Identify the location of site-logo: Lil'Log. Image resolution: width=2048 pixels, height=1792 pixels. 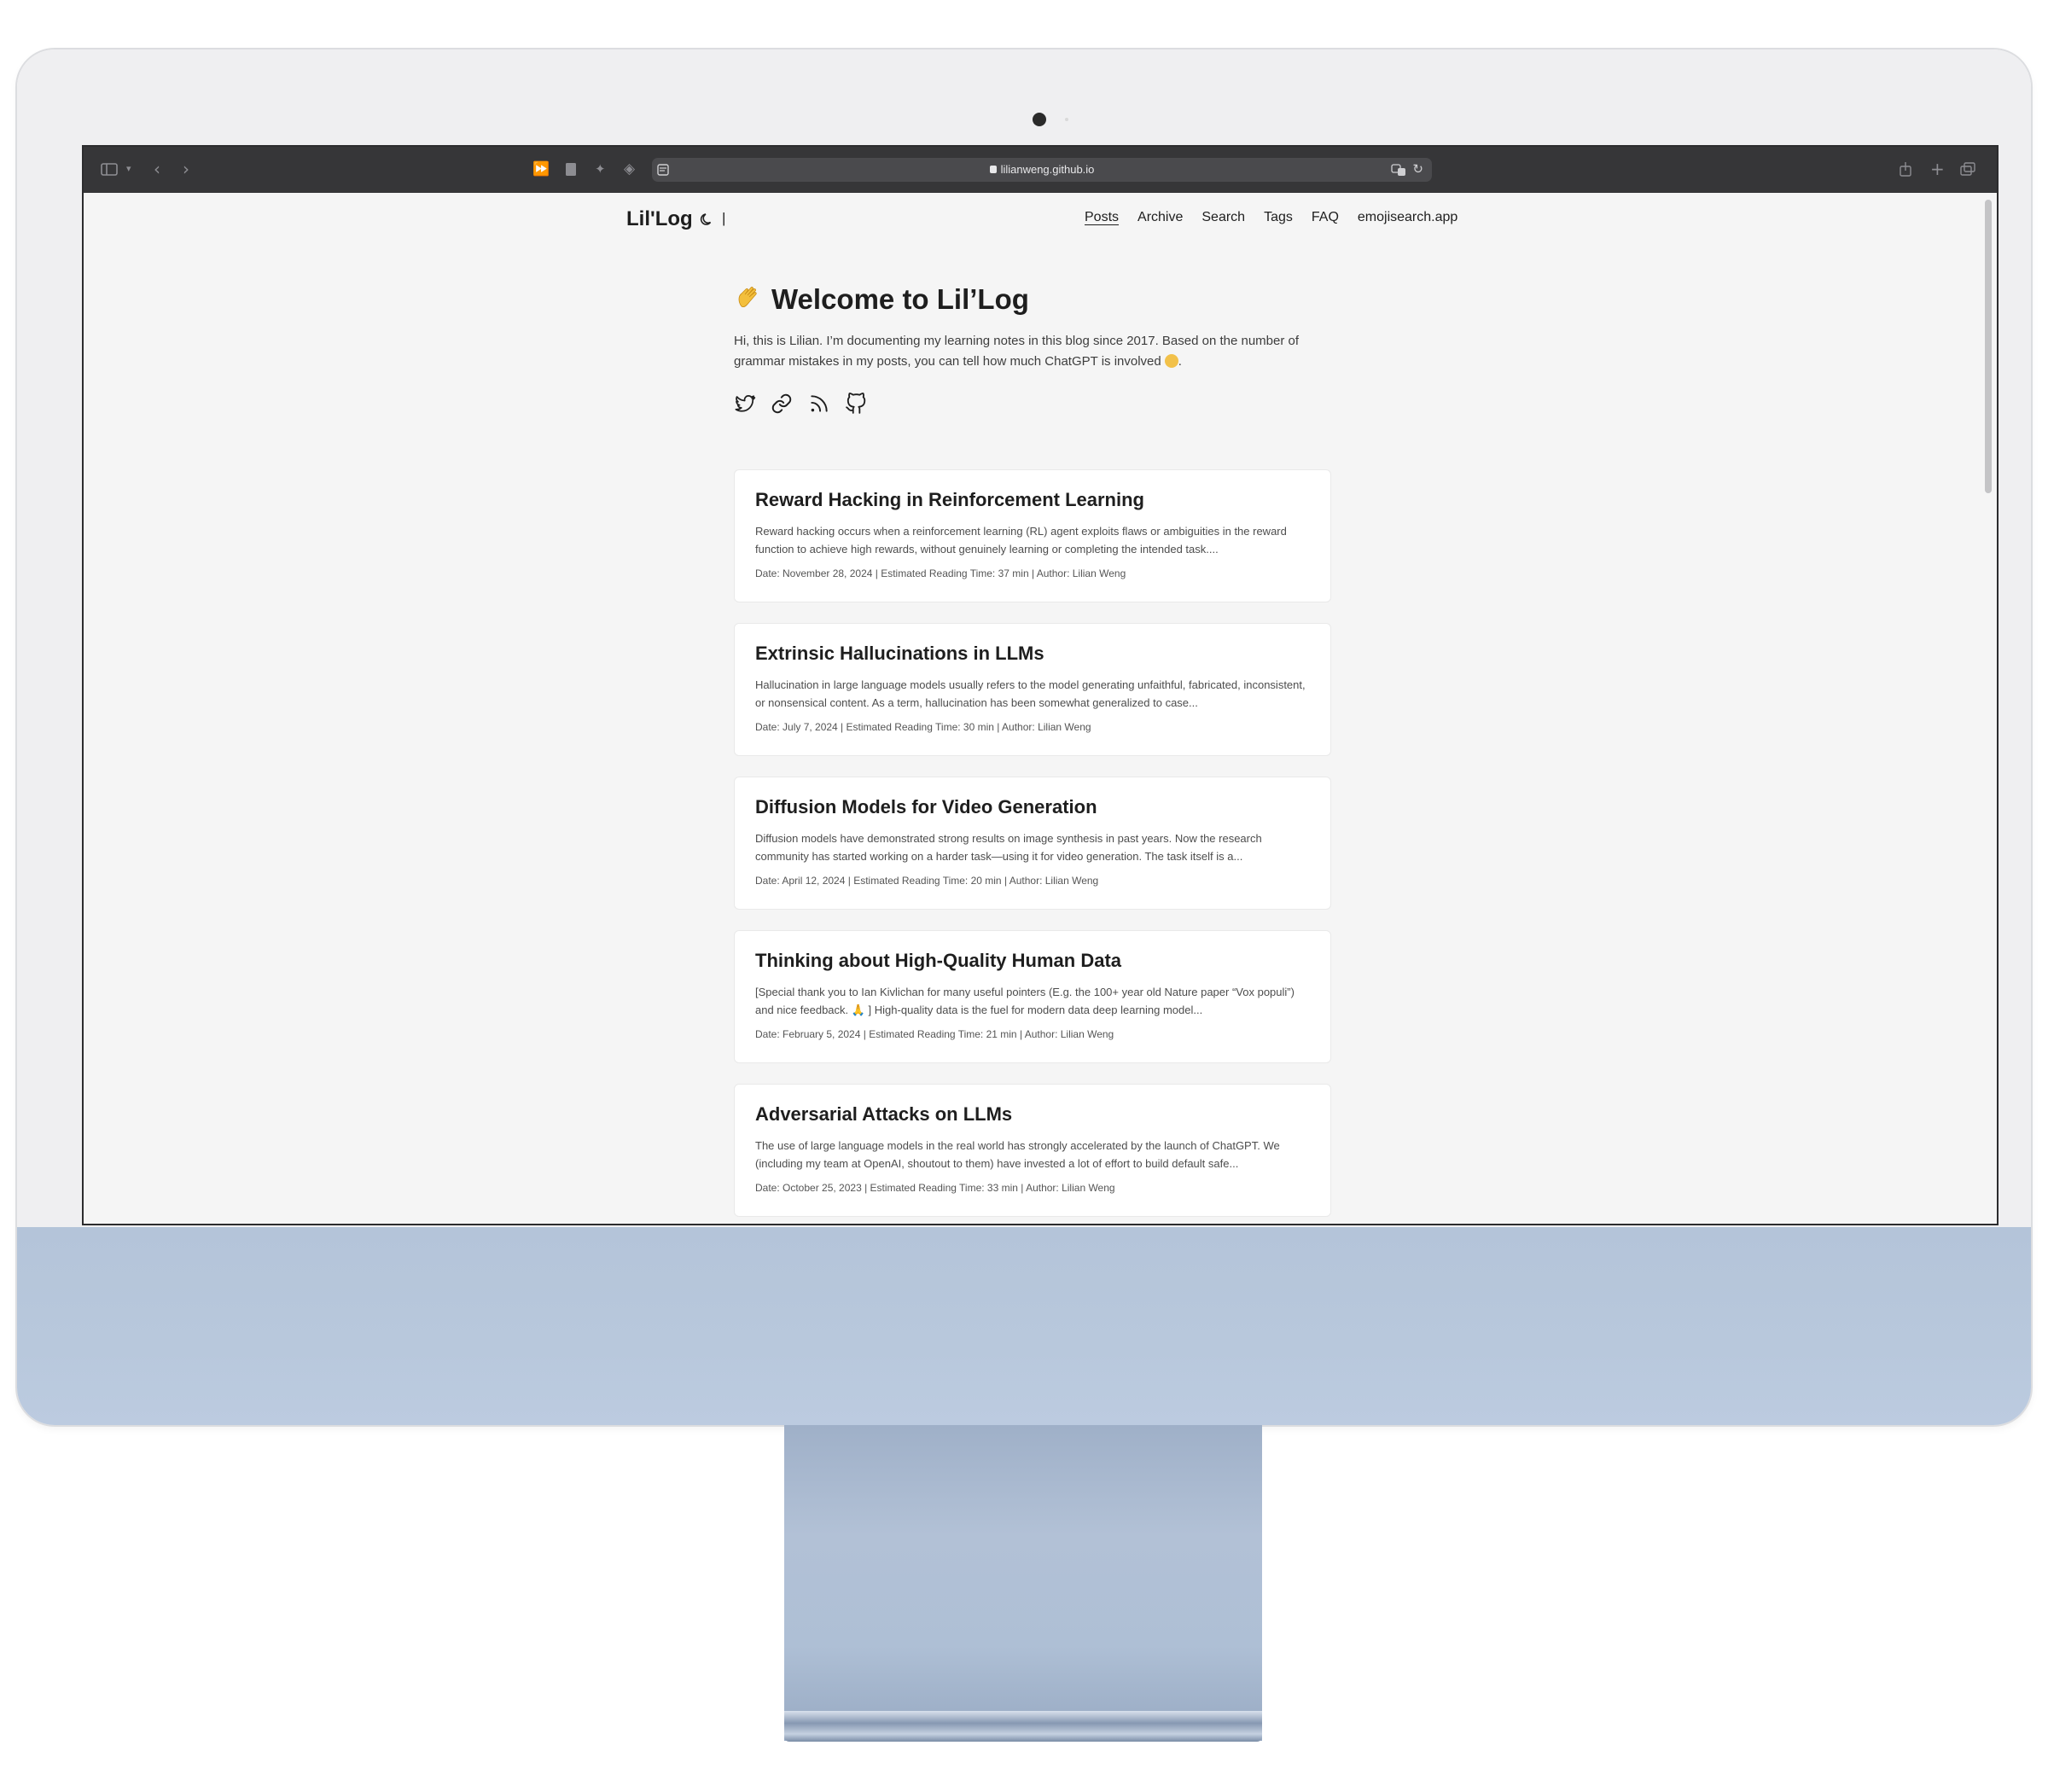
(659, 219).